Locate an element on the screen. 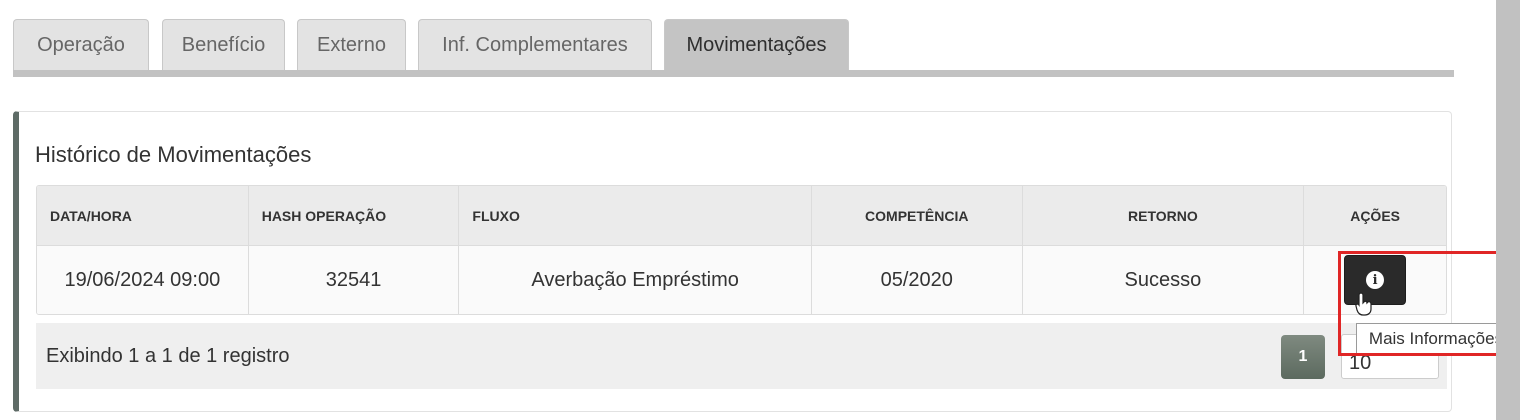 The height and width of the screenshot is (420, 1520). column-header-acoes: AÇÕES is located at coordinates (1375, 215).